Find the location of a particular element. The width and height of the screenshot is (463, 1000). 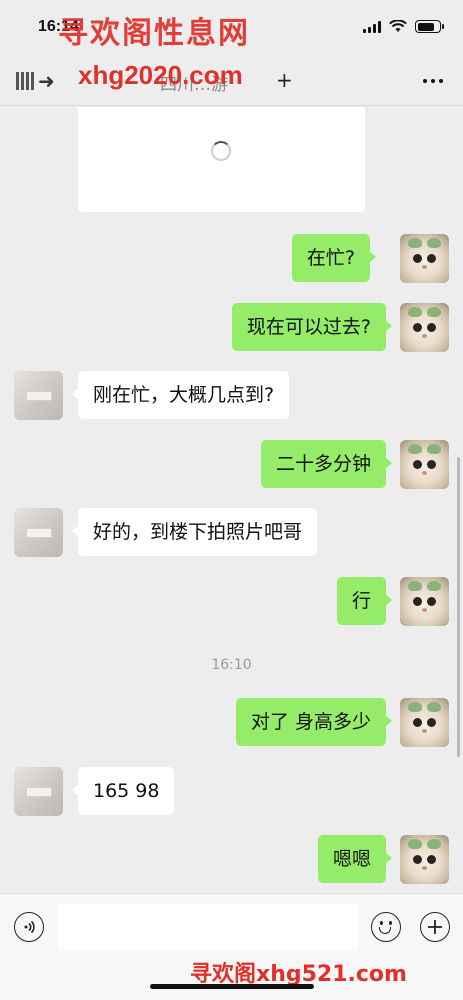

plus-icon is located at coordinates (435, 927).